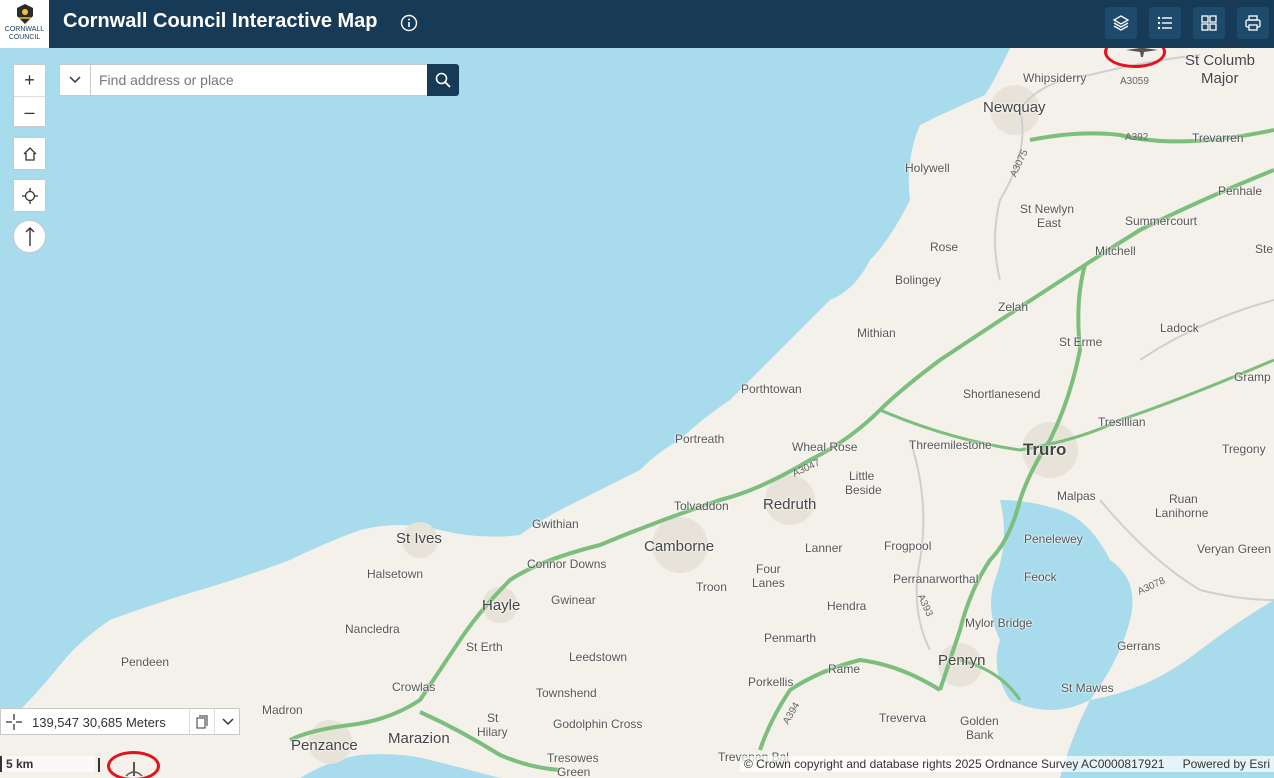 This screenshot has height=778, width=1274. I want to click on layers-button, so click(1121, 23).